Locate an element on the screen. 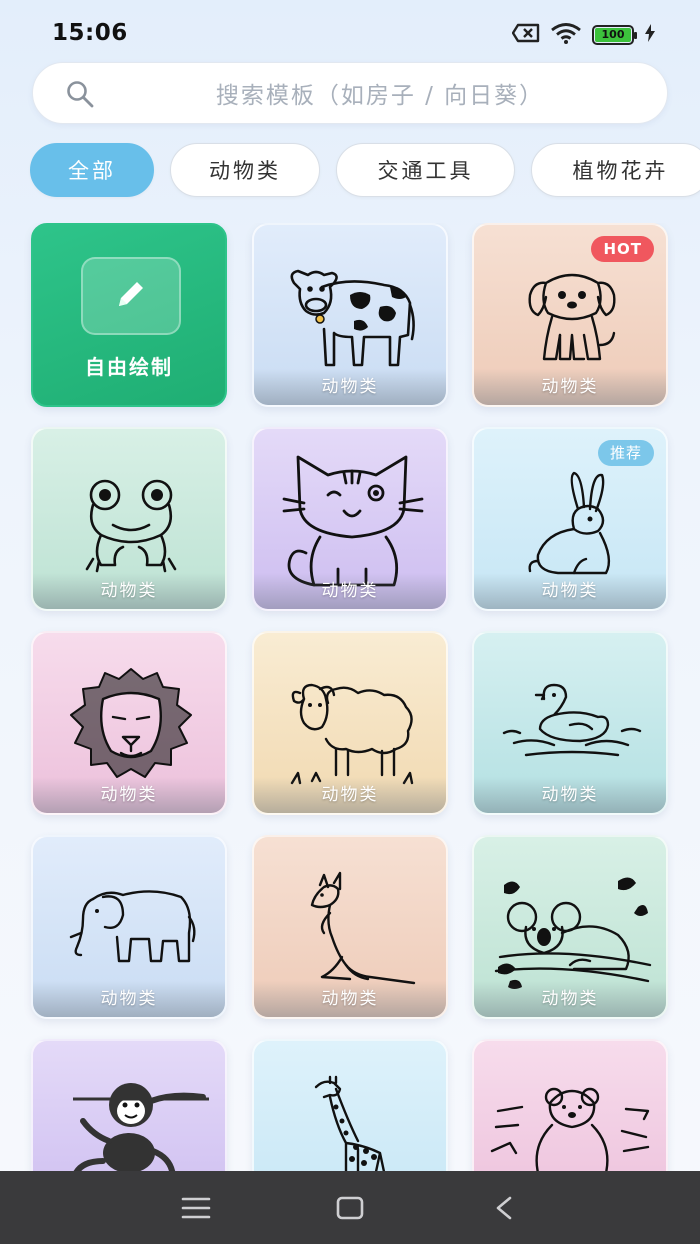 The width and height of the screenshot is (700, 1244). template-card-lion: 动物类 is located at coordinates (129, 723).